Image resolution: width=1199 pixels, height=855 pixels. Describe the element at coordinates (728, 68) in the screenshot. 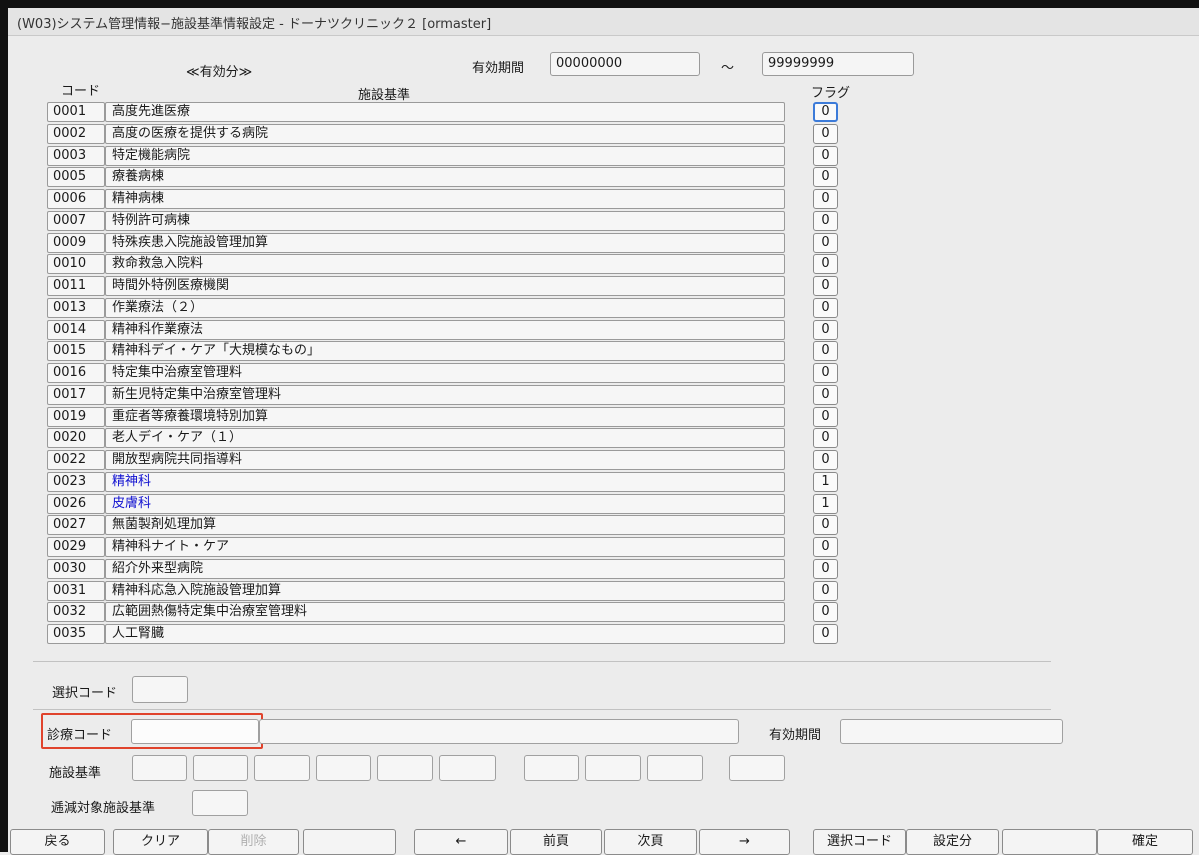

I see `tilde-label: ～` at that location.